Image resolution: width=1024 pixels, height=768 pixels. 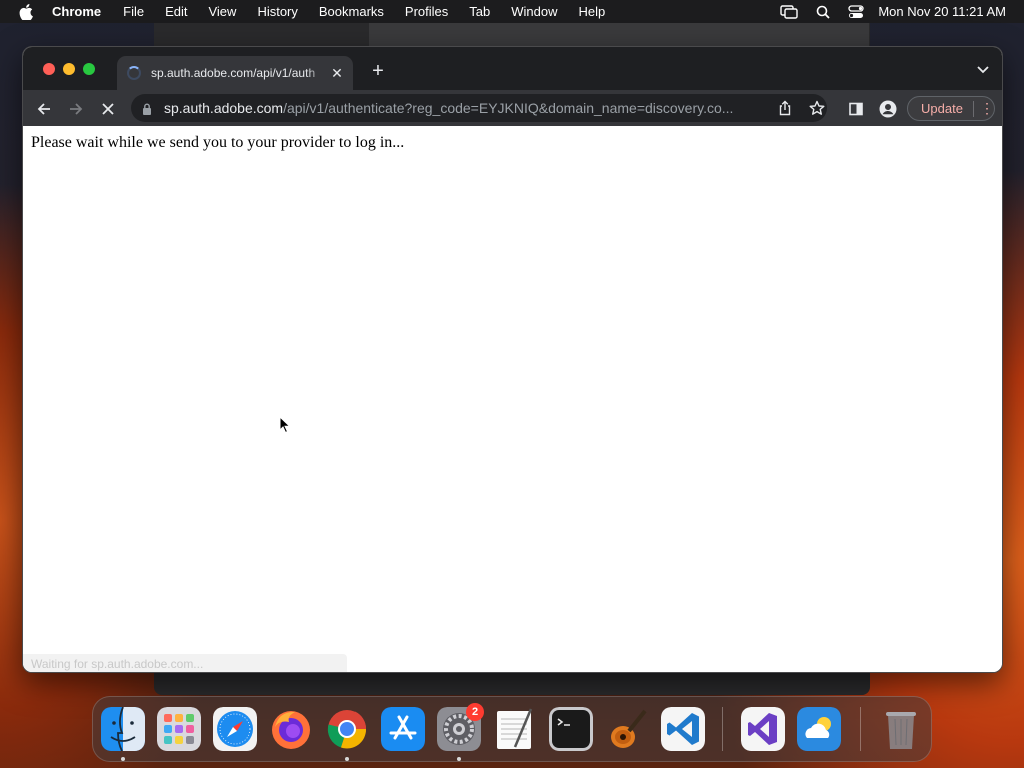 I want to click on close-window-button, so click(x=49, y=69).